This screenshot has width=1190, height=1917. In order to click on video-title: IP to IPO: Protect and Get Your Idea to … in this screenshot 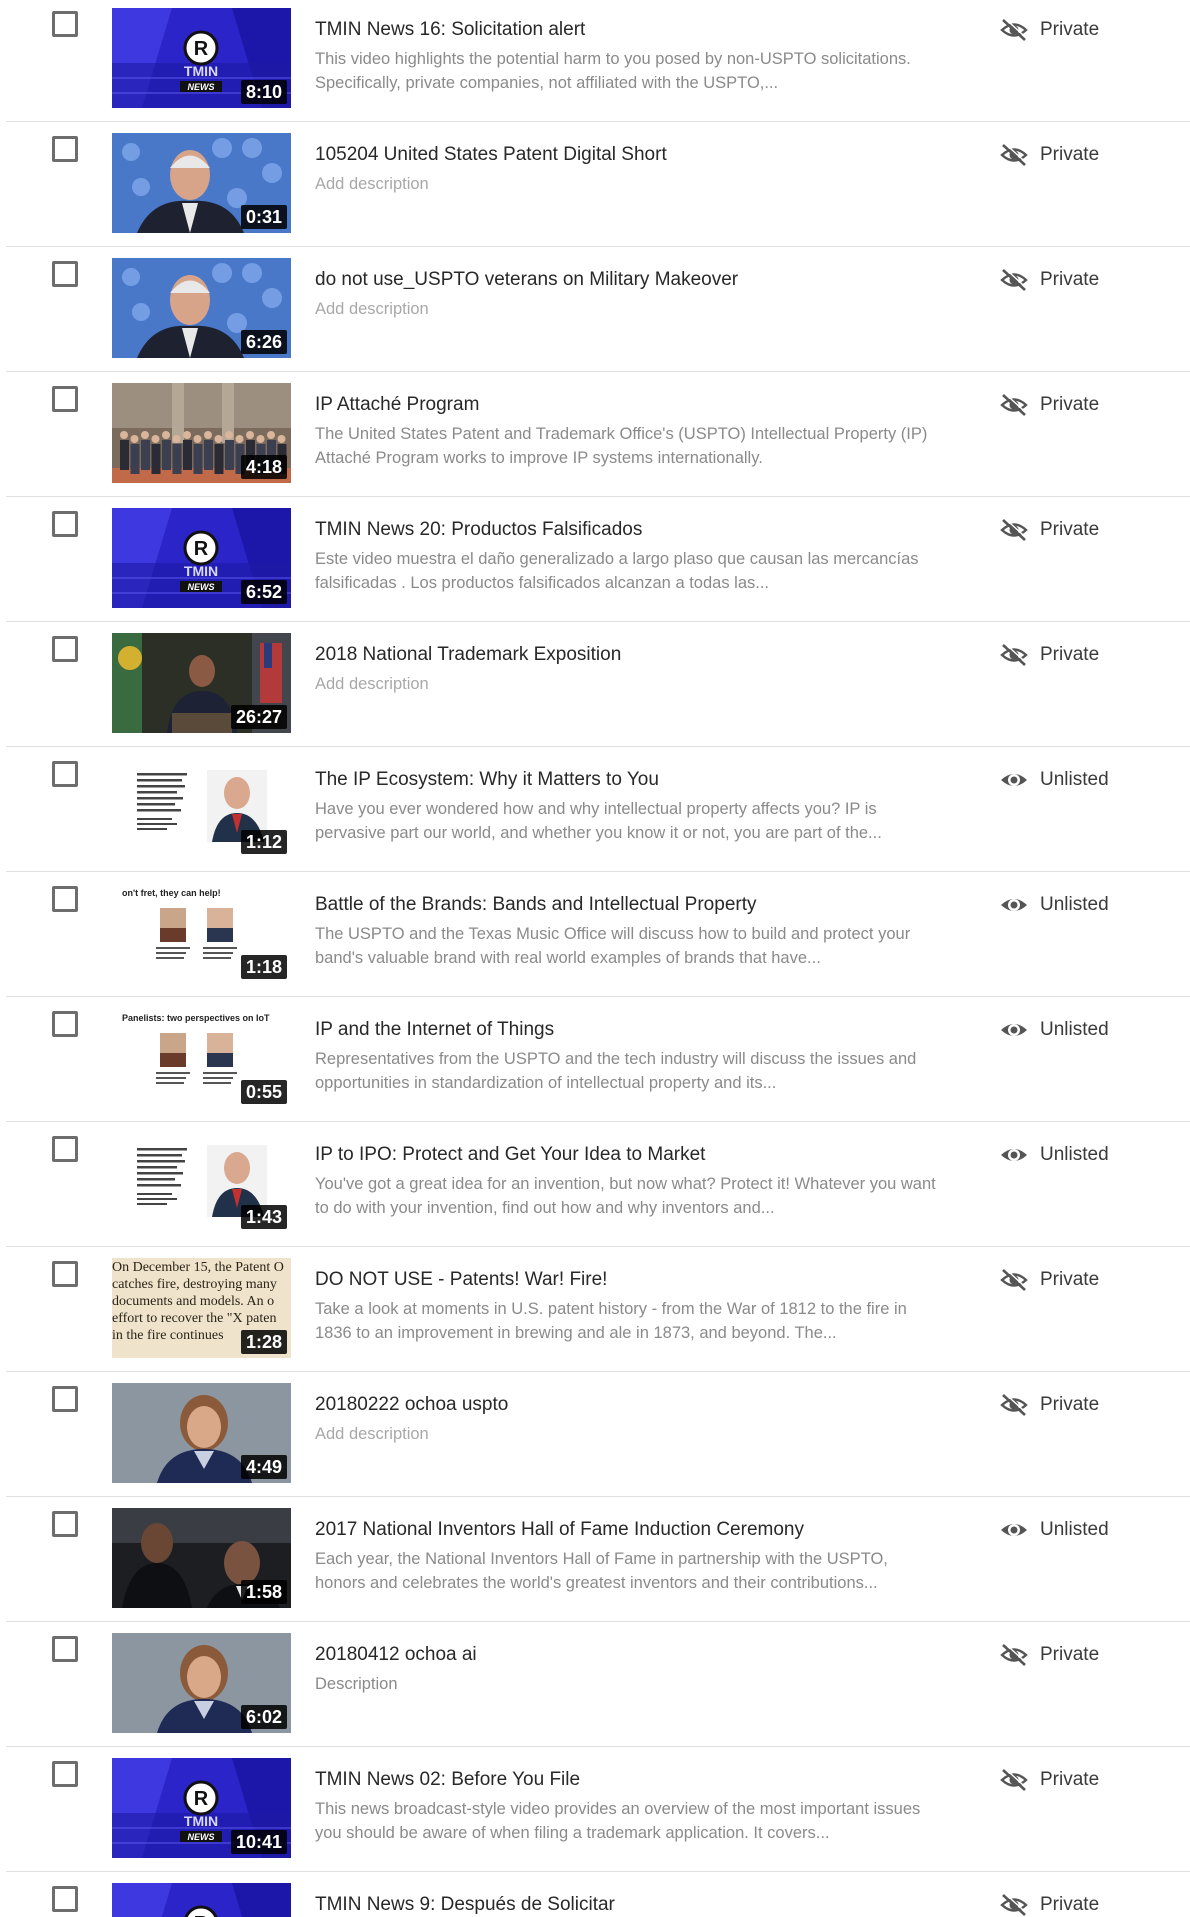, I will do `click(510, 1155)`.